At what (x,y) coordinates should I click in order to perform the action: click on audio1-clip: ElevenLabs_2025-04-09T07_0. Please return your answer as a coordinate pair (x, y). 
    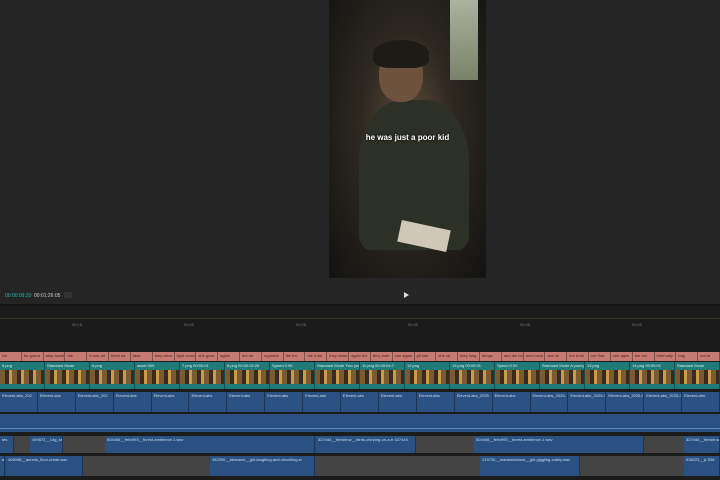
    Looking at the image, I should click on (663, 402).